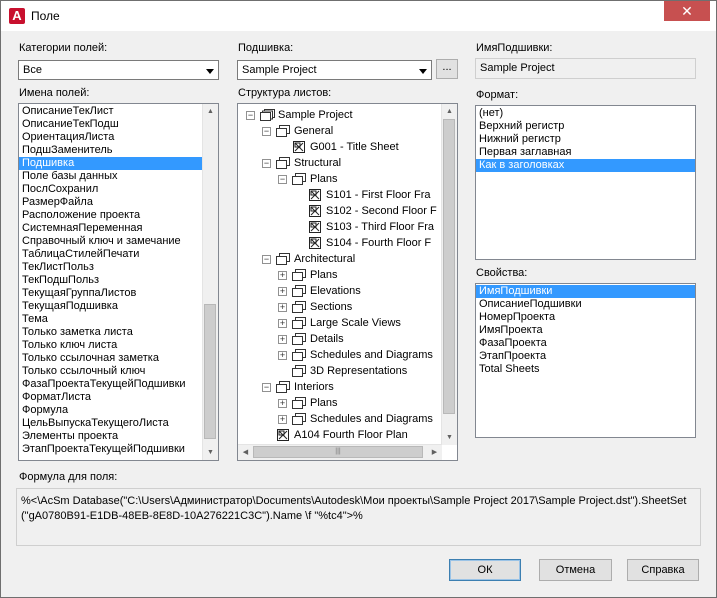  Describe the element at coordinates (362, 243) in the screenshot. I see `tree-node: S104 - Fourth Floor F` at that location.